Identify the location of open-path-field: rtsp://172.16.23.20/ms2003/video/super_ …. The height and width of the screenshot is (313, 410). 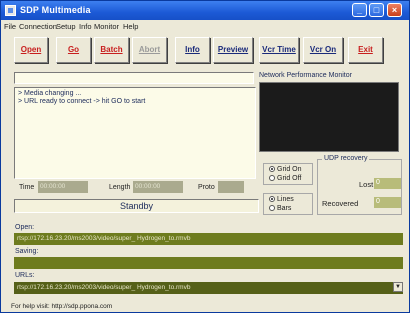
(208, 239).